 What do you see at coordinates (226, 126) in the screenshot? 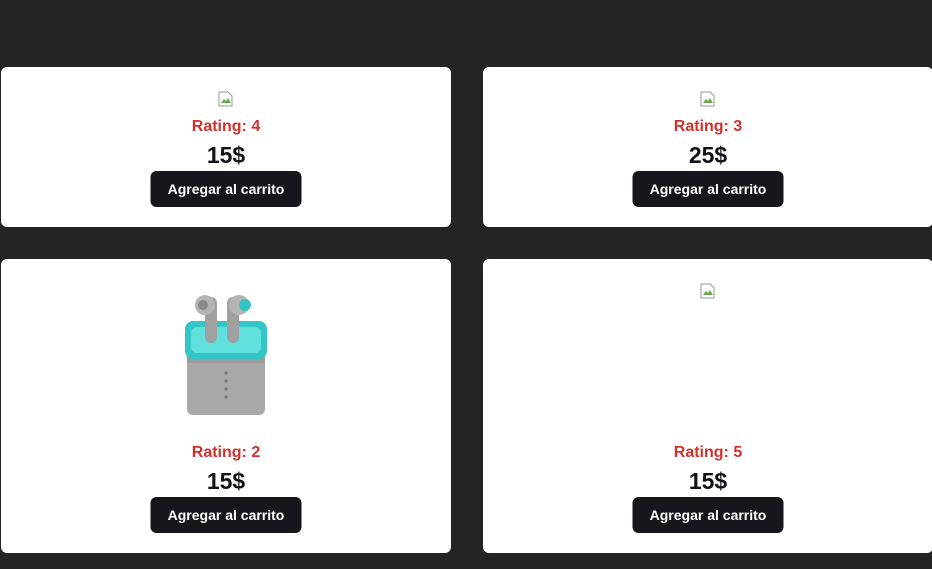
I see `product-rating: Rating: 4` at bounding box center [226, 126].